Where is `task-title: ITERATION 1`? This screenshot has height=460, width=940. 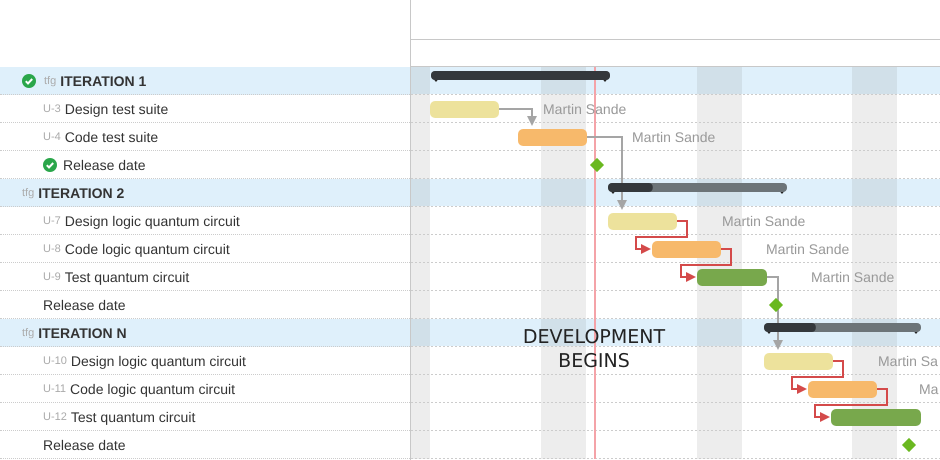
task-title: ITERATION 1 is located at coordinates (103, 80).